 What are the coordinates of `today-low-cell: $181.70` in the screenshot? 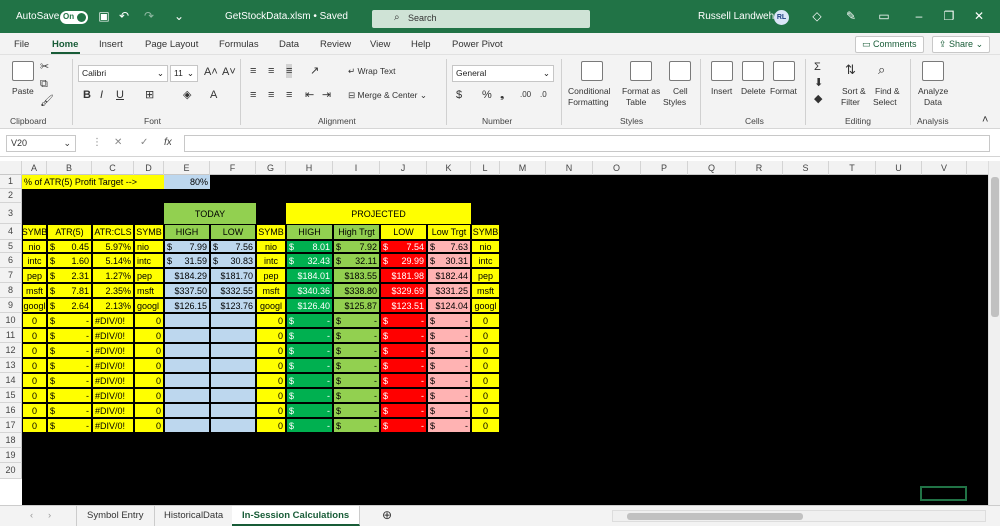 It's located at (233, 275).